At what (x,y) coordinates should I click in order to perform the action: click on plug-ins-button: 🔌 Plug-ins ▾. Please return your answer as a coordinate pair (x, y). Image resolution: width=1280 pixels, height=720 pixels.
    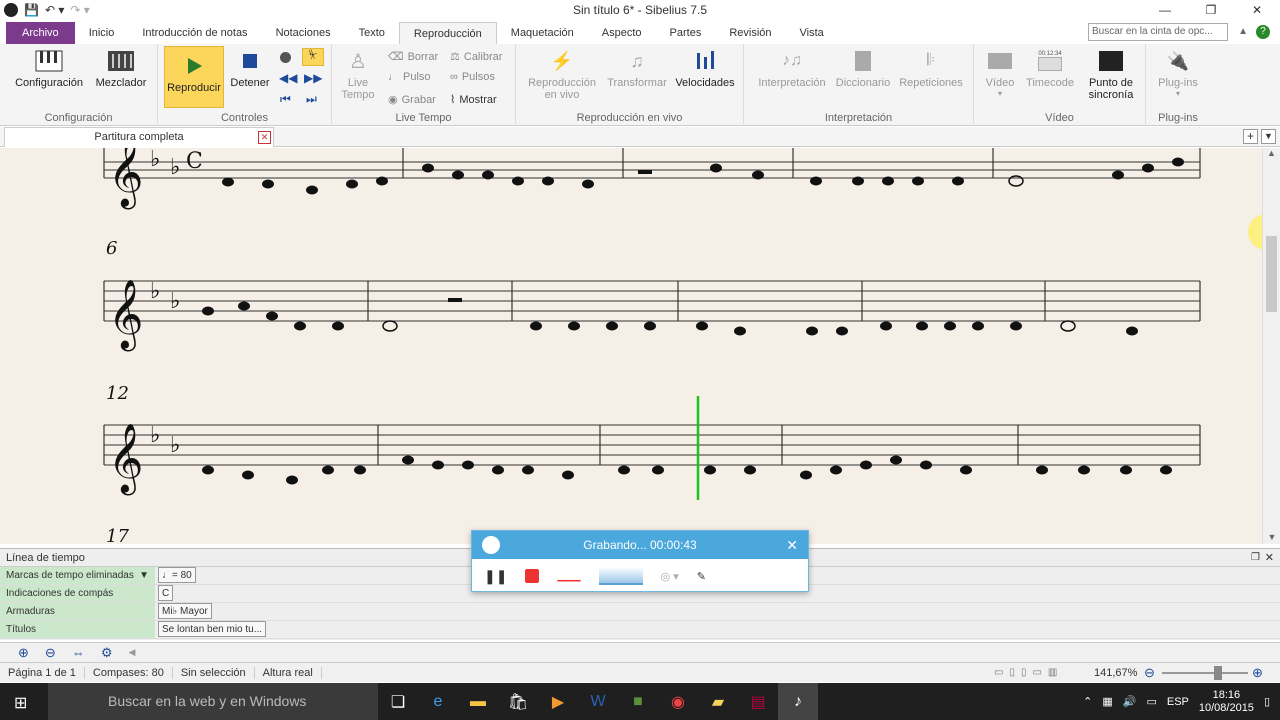
    Looking at the image, I should click on (1178, 73).